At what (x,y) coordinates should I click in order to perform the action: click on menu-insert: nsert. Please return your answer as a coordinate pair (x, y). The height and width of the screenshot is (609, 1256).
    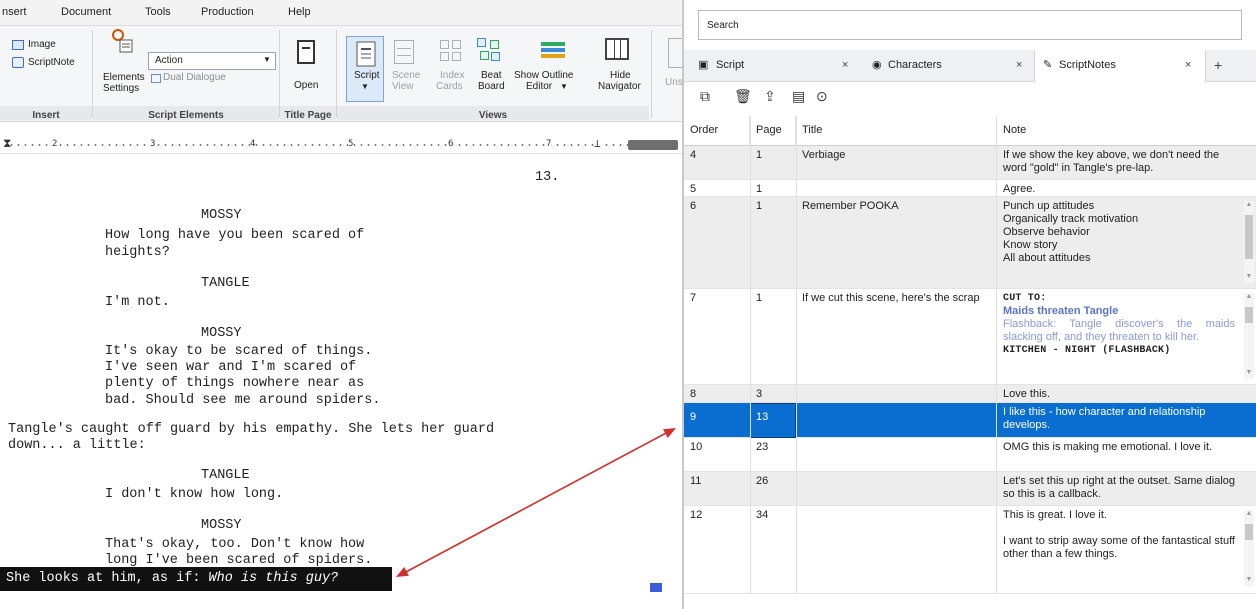
    Looking at the image, I should click on (14, 12).